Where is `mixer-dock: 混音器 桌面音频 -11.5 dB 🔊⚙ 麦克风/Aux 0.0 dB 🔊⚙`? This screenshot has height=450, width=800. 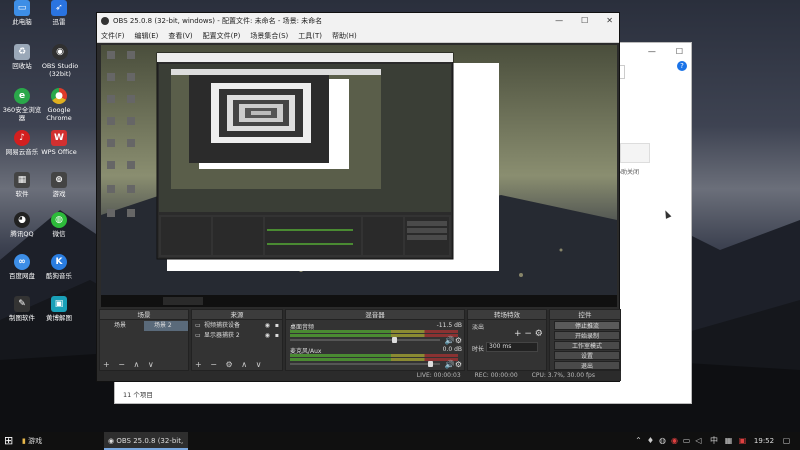
mixer-dock: 混音器 桌面音频 -11.5 dB 🔊⚙ 麦克风/Aux 0.0 dB 🔊⚙ is located at coordinates (375, 340).